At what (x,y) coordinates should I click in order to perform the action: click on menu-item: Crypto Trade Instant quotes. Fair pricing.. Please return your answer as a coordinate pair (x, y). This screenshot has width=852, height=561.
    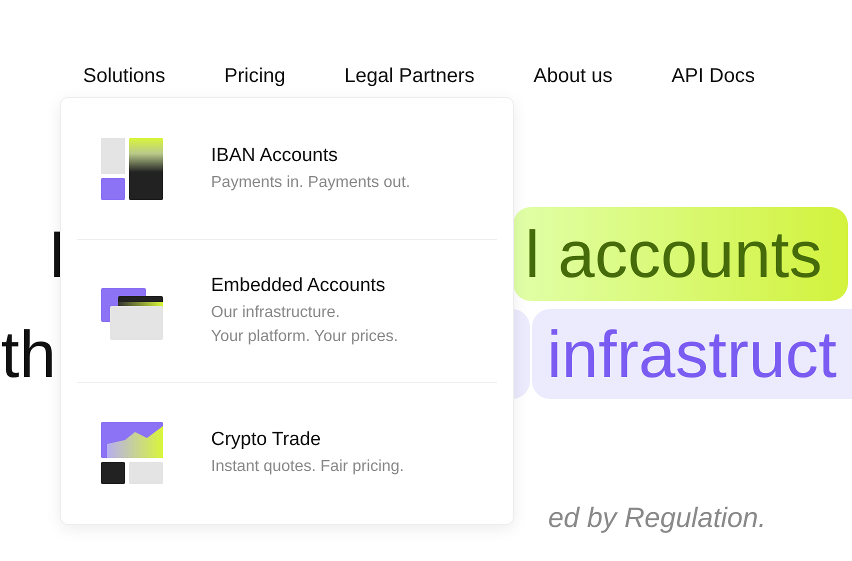
    Looking at the image, I should click on (287, 453).